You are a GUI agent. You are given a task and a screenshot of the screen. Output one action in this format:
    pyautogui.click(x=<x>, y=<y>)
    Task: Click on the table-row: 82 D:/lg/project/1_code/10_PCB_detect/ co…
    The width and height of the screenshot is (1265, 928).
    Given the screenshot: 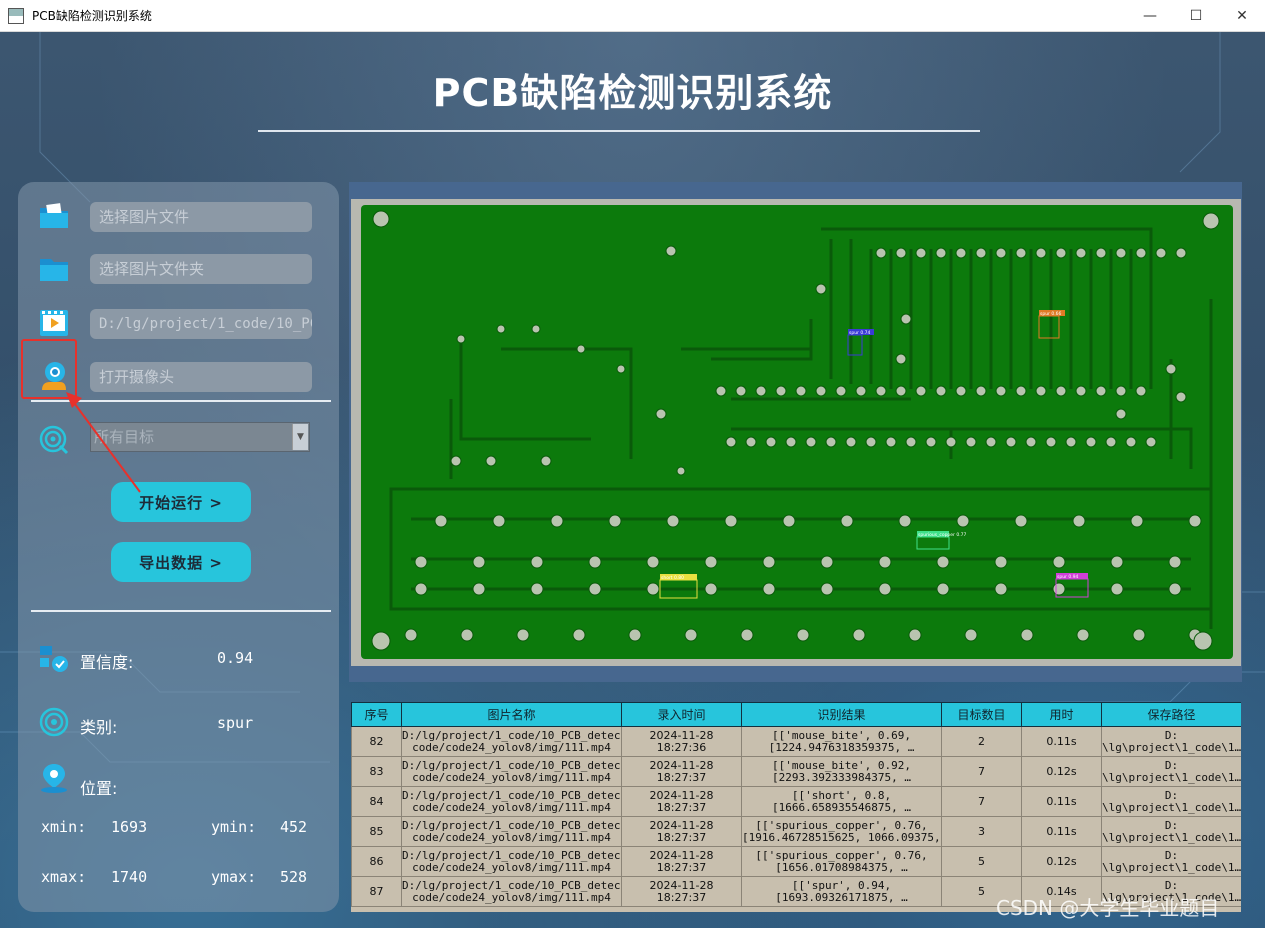 What is the action you would take?
    pyautogui.click(x=796, y=741)
    